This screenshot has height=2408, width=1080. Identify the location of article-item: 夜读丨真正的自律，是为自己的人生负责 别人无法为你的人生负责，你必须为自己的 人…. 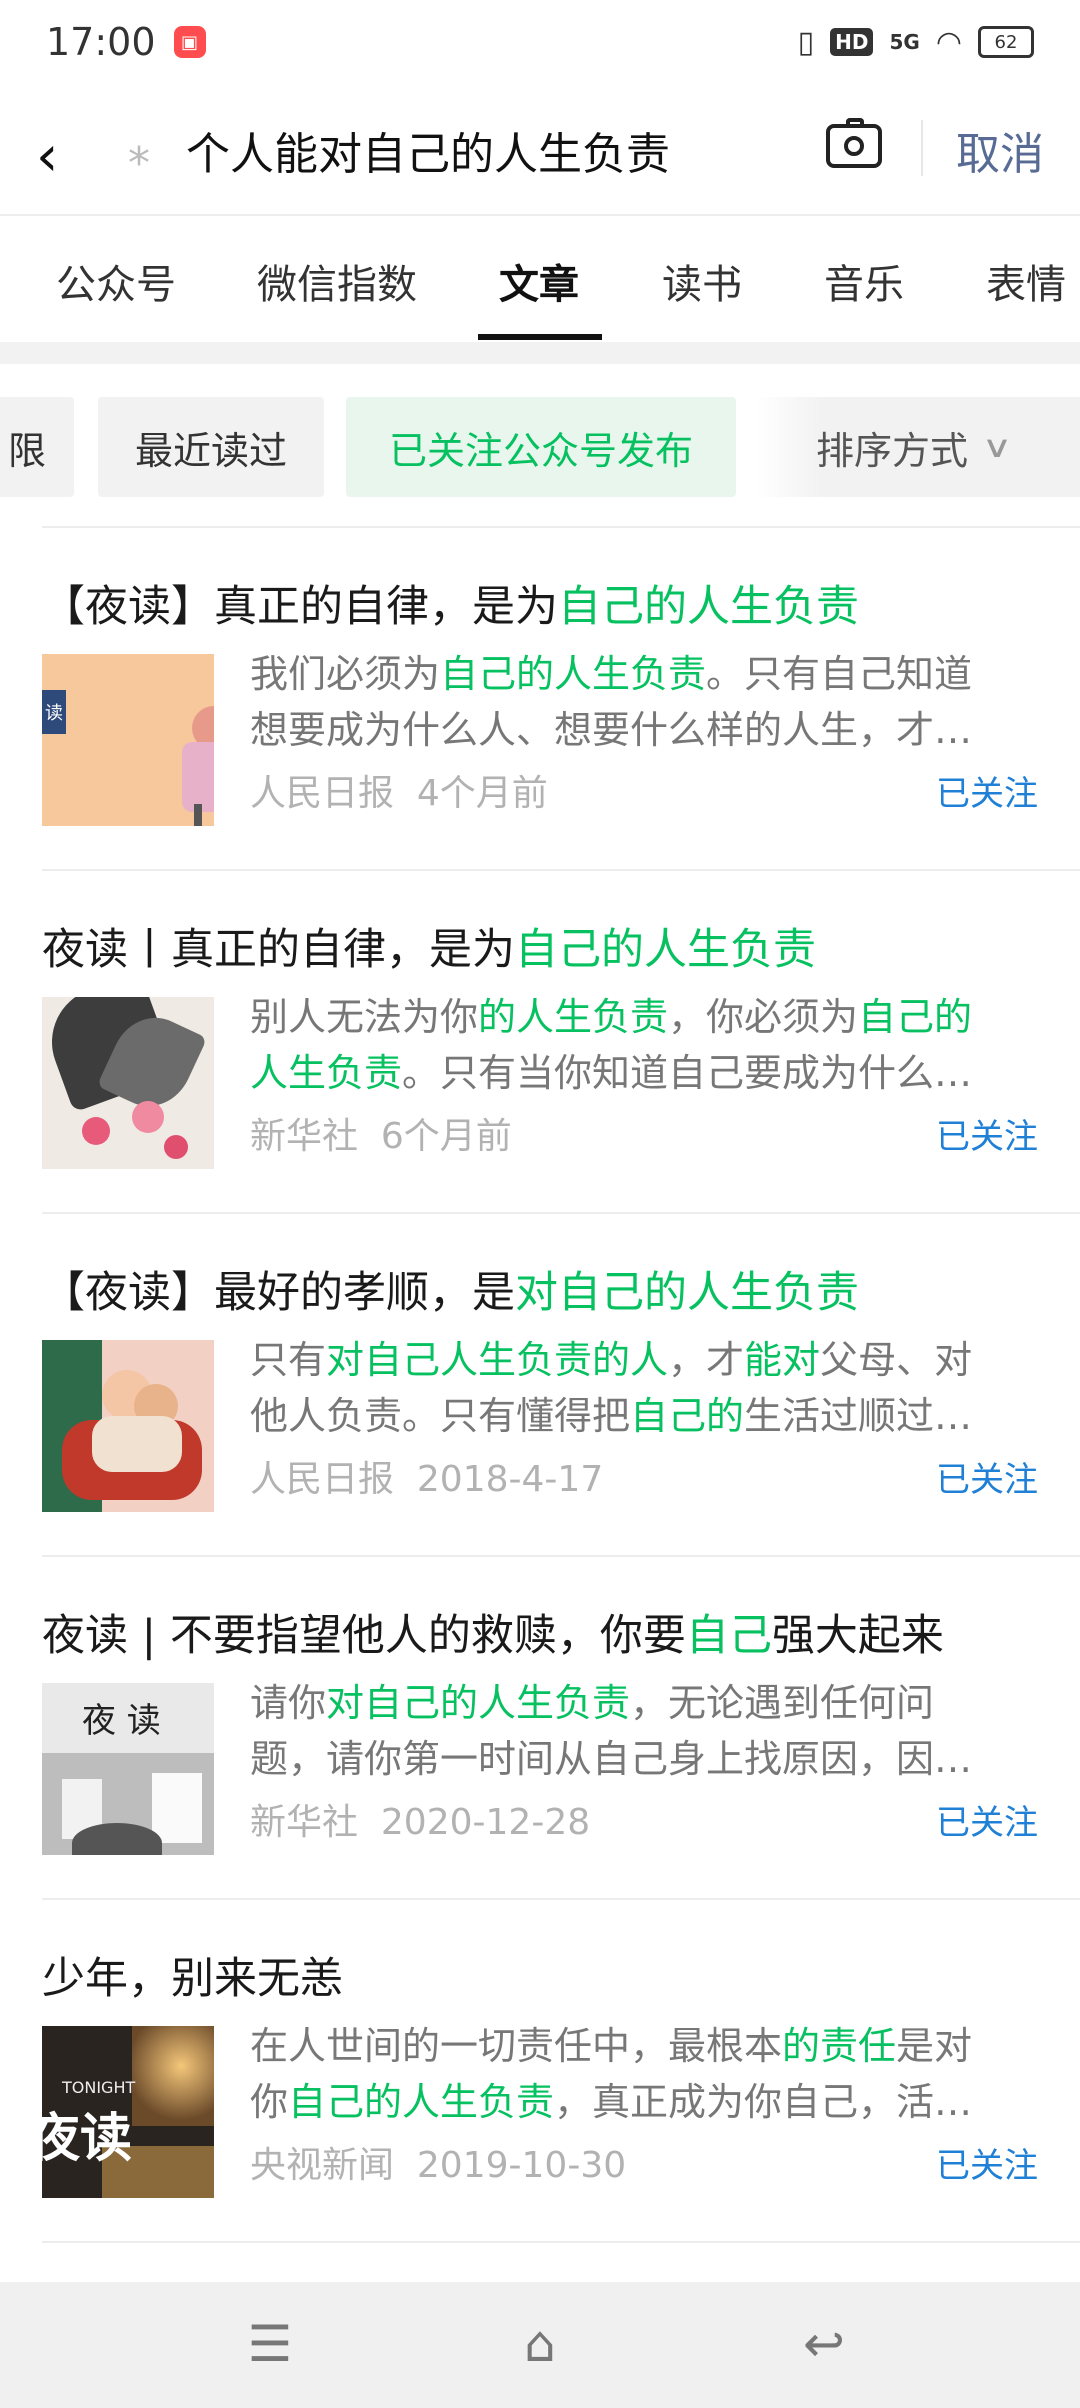
(540, 1042).